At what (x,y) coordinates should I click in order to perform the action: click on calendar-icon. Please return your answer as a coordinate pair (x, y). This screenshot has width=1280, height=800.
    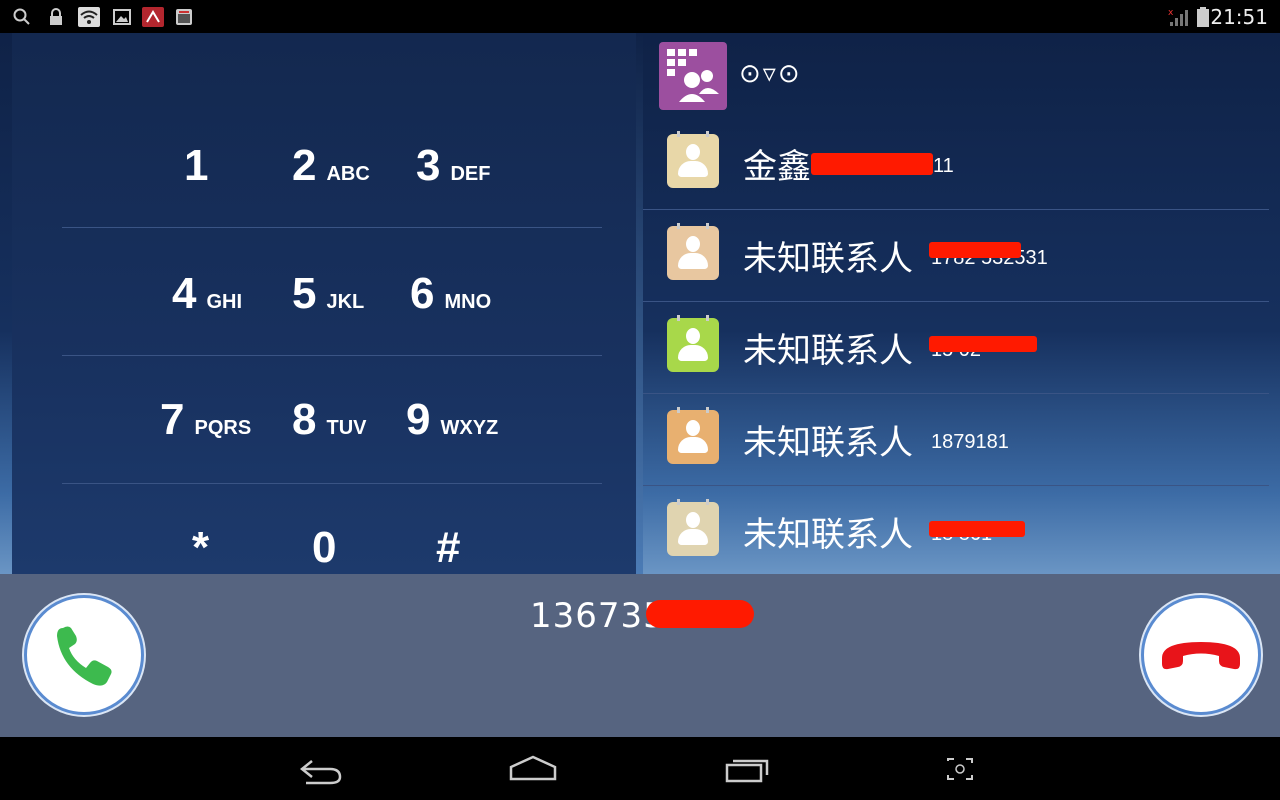
    Looking at the image, I should click on (184, 17).